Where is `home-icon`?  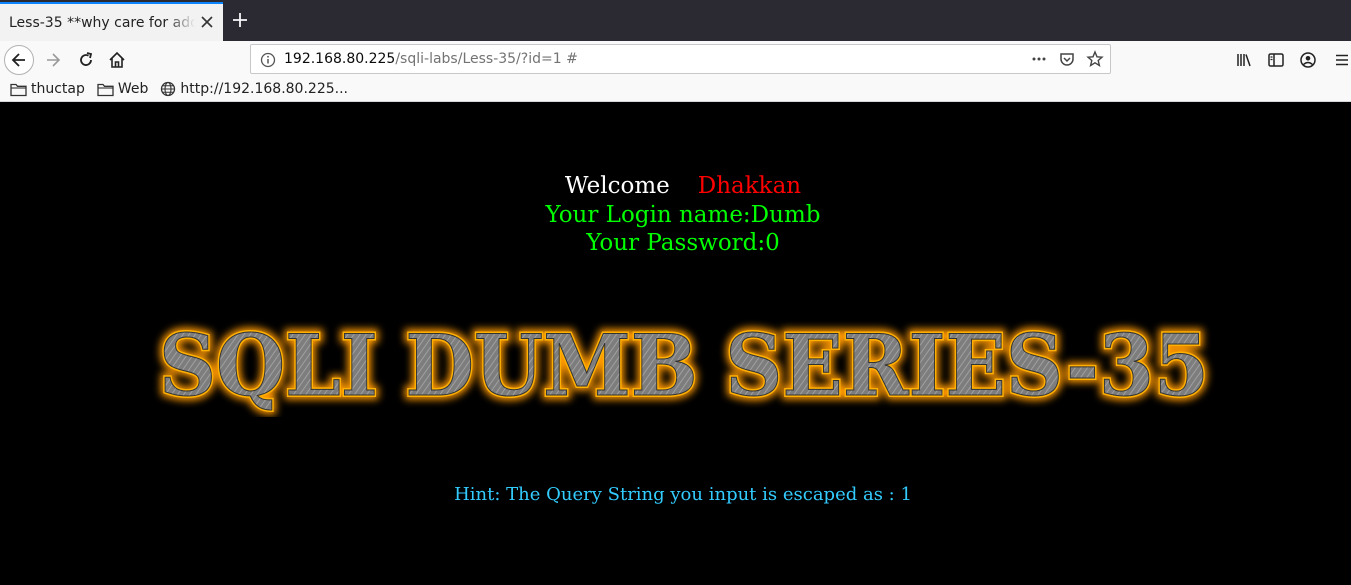
home-icon is located at coordinates (117, 59).